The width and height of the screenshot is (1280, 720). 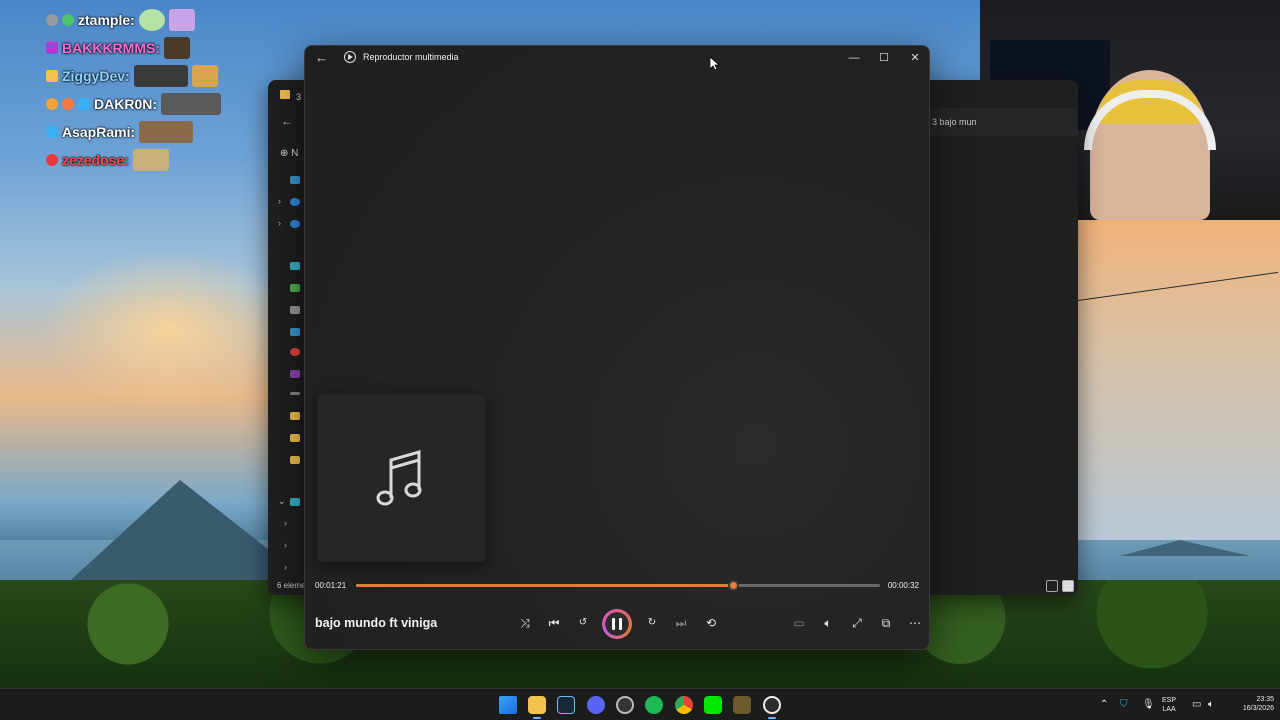 I want to click on chat-message: DAKR0N:, so click(x=166, y=104).